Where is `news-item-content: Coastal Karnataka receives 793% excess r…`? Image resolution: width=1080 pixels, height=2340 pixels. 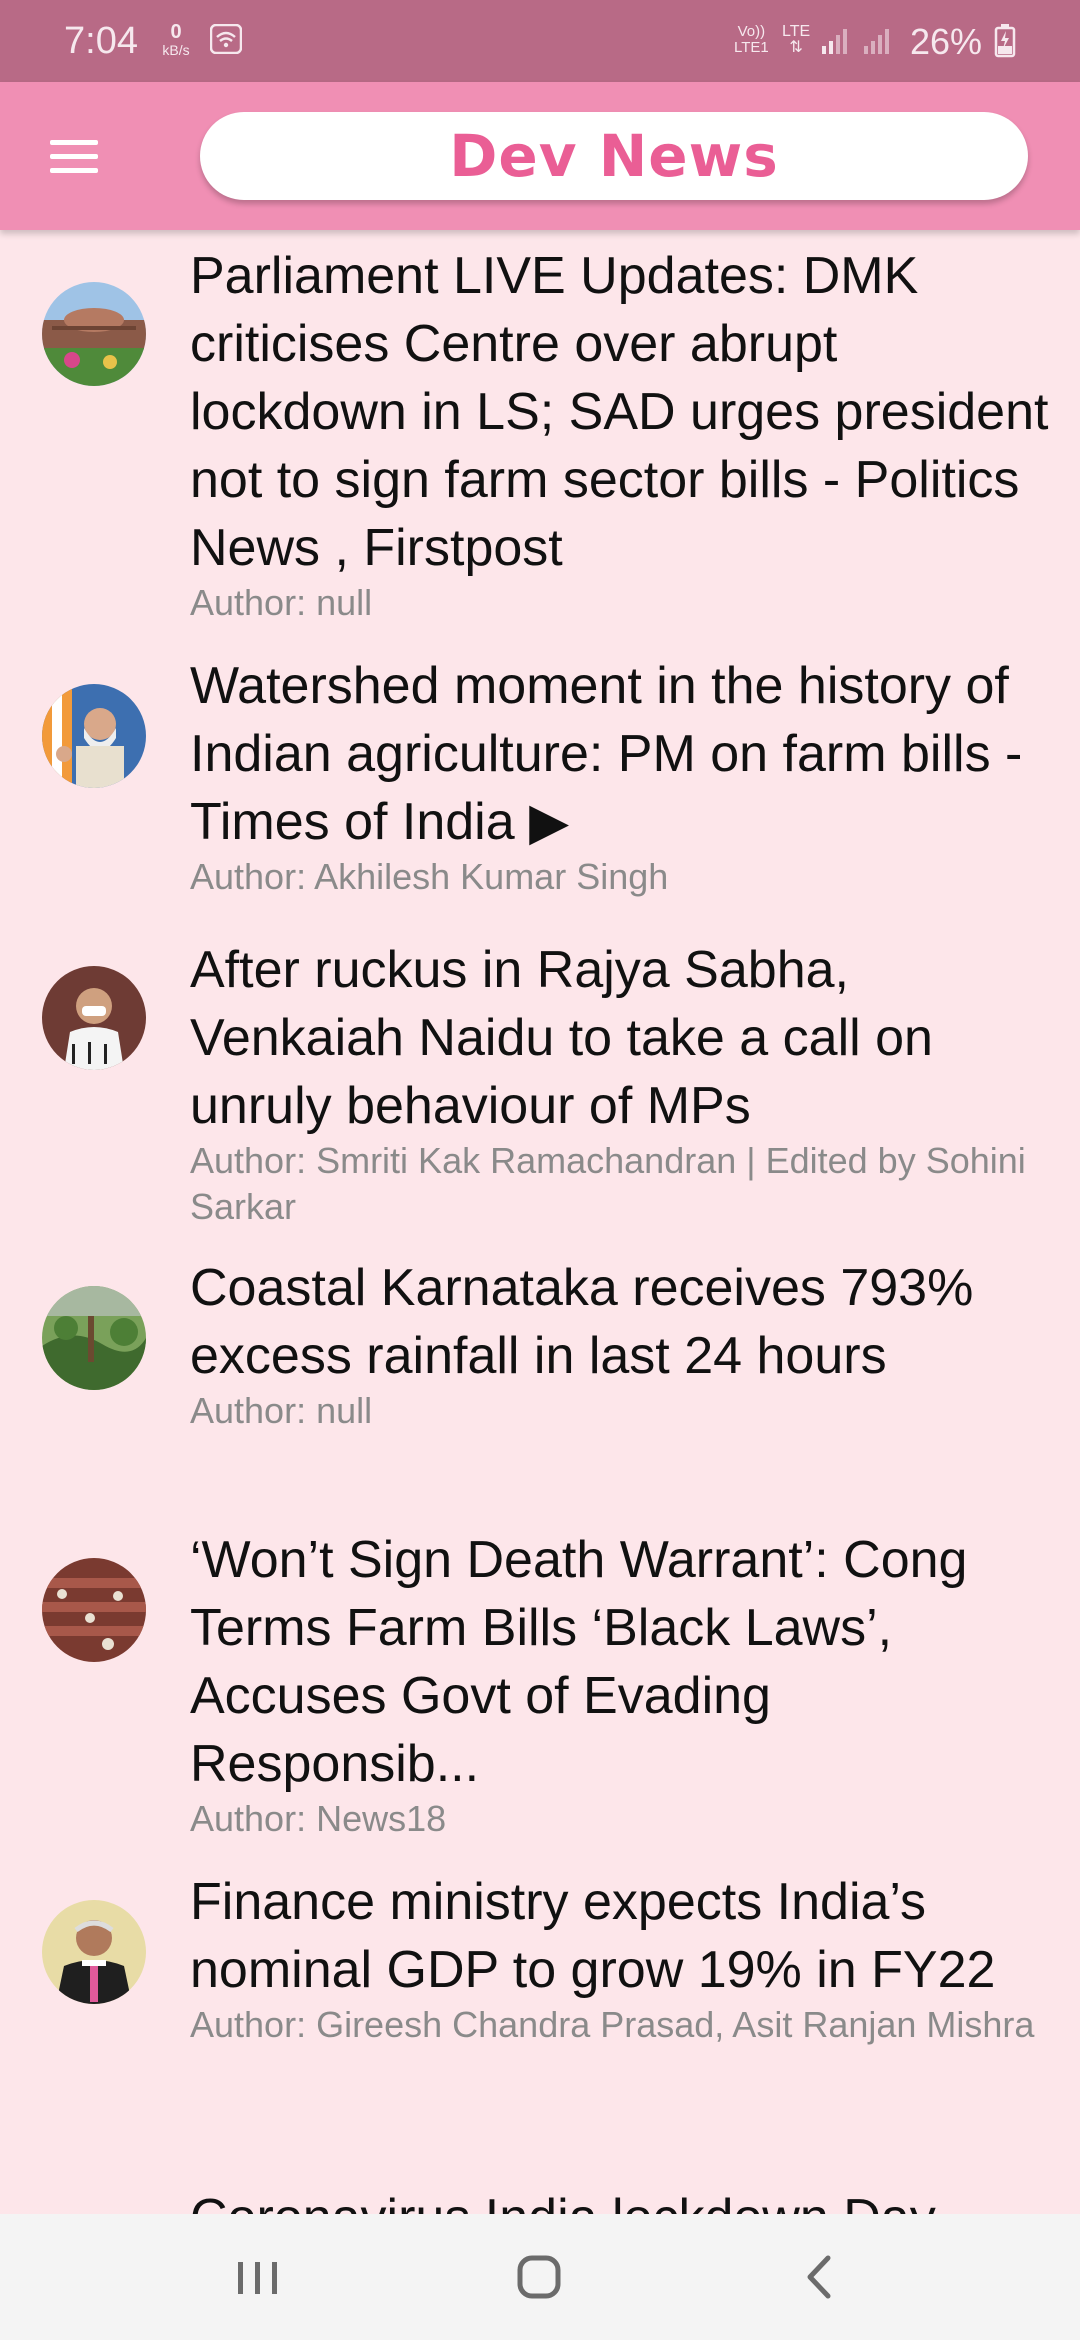 news-item-content: Coastal Karnataka receives 793% excess r… is located at coordinates (620, 1344).